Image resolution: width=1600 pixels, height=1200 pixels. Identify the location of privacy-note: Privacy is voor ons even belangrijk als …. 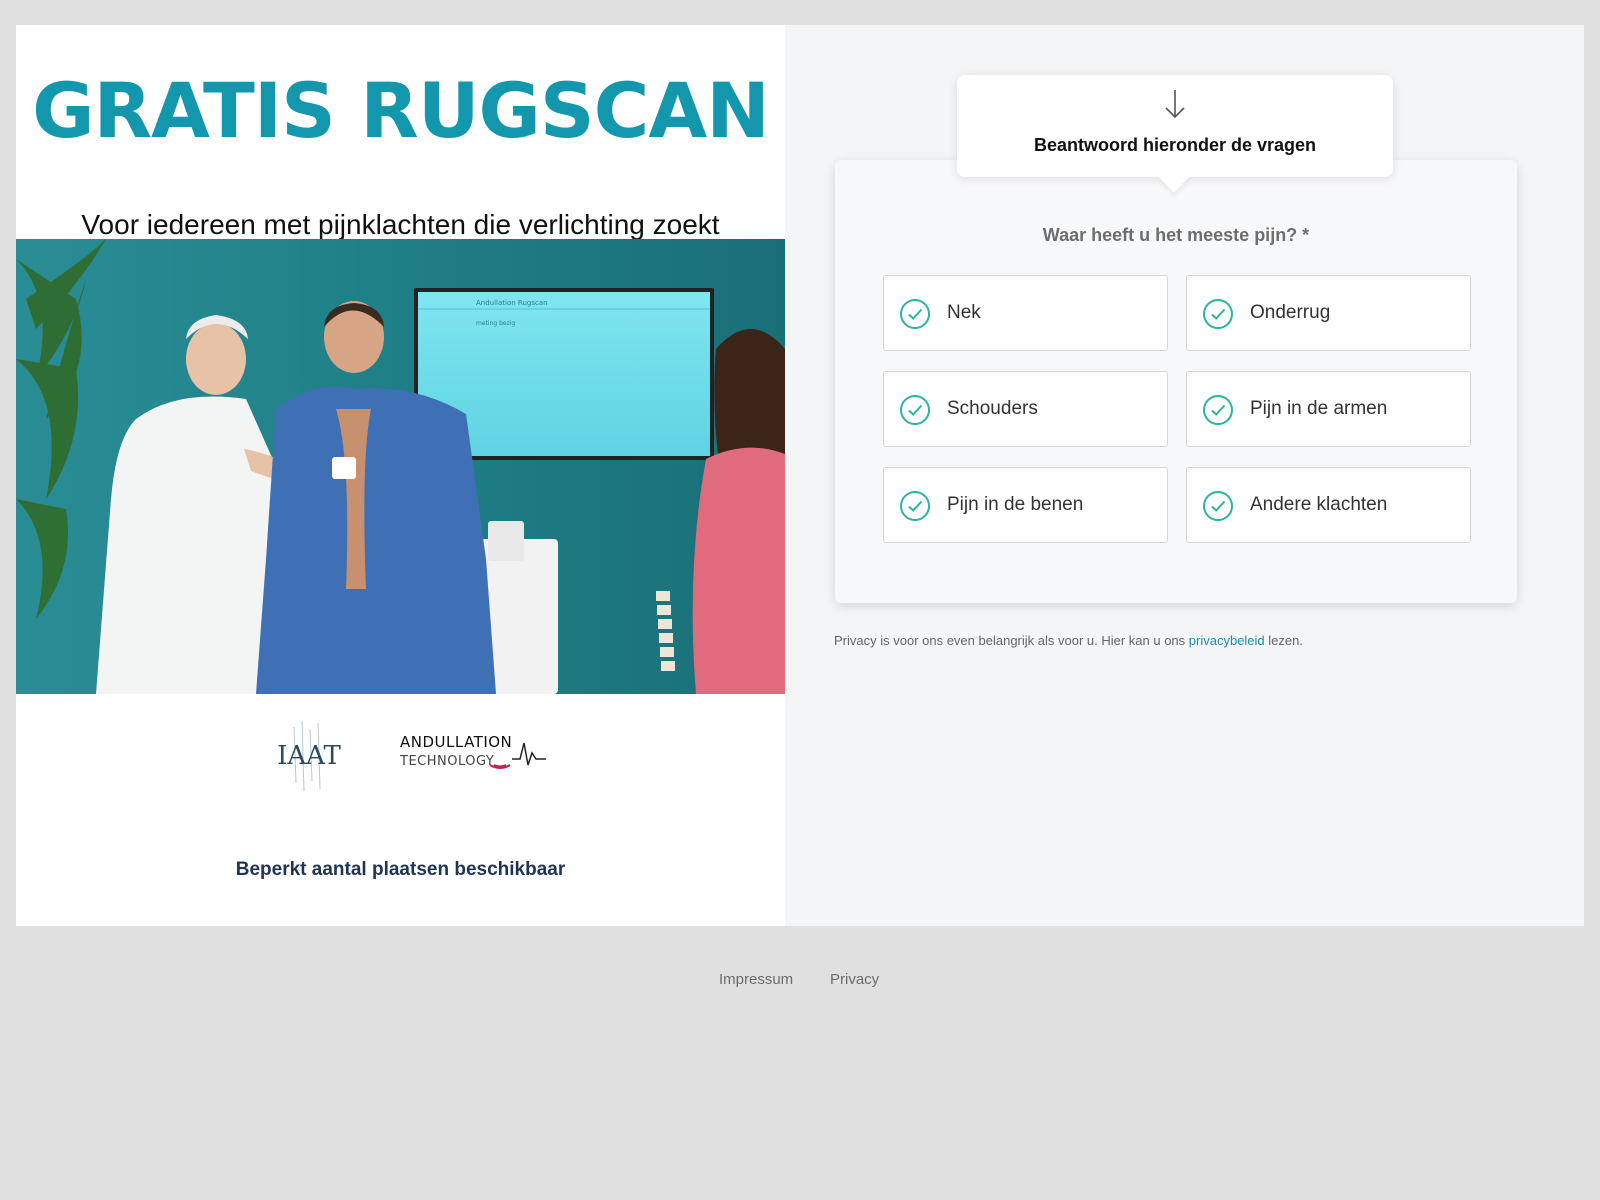
(1068, 640).